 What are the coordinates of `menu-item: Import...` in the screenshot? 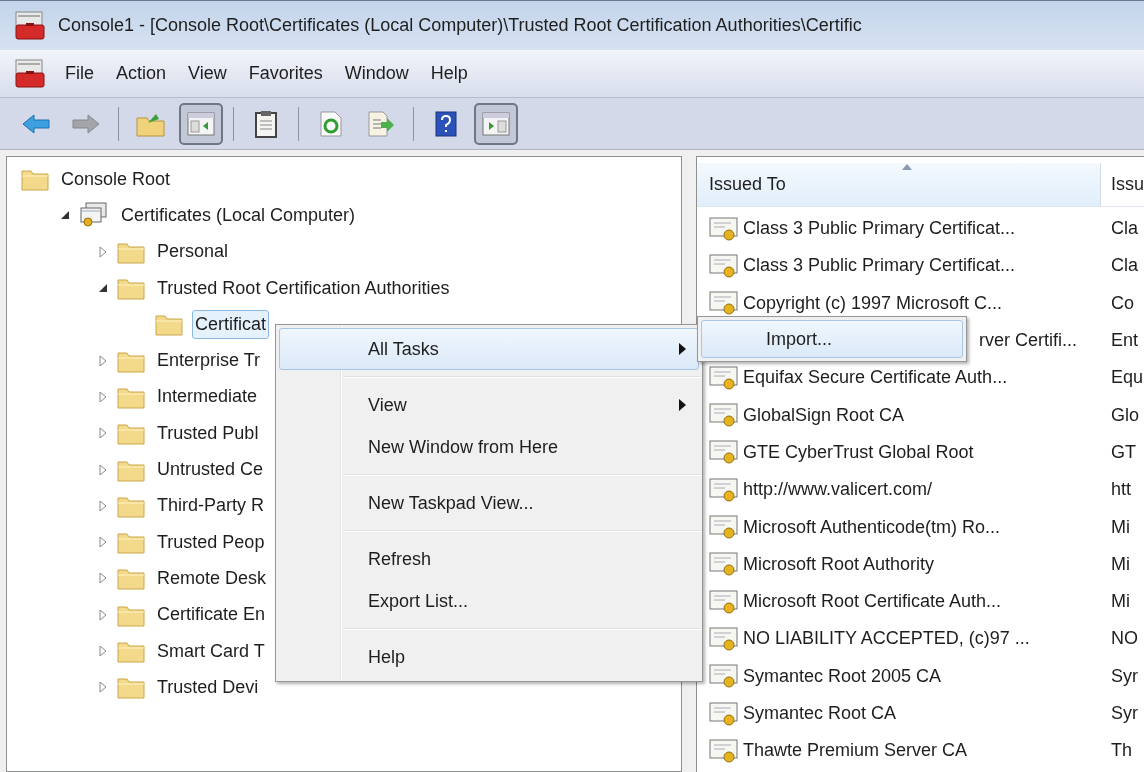 It's located at (832, 339).